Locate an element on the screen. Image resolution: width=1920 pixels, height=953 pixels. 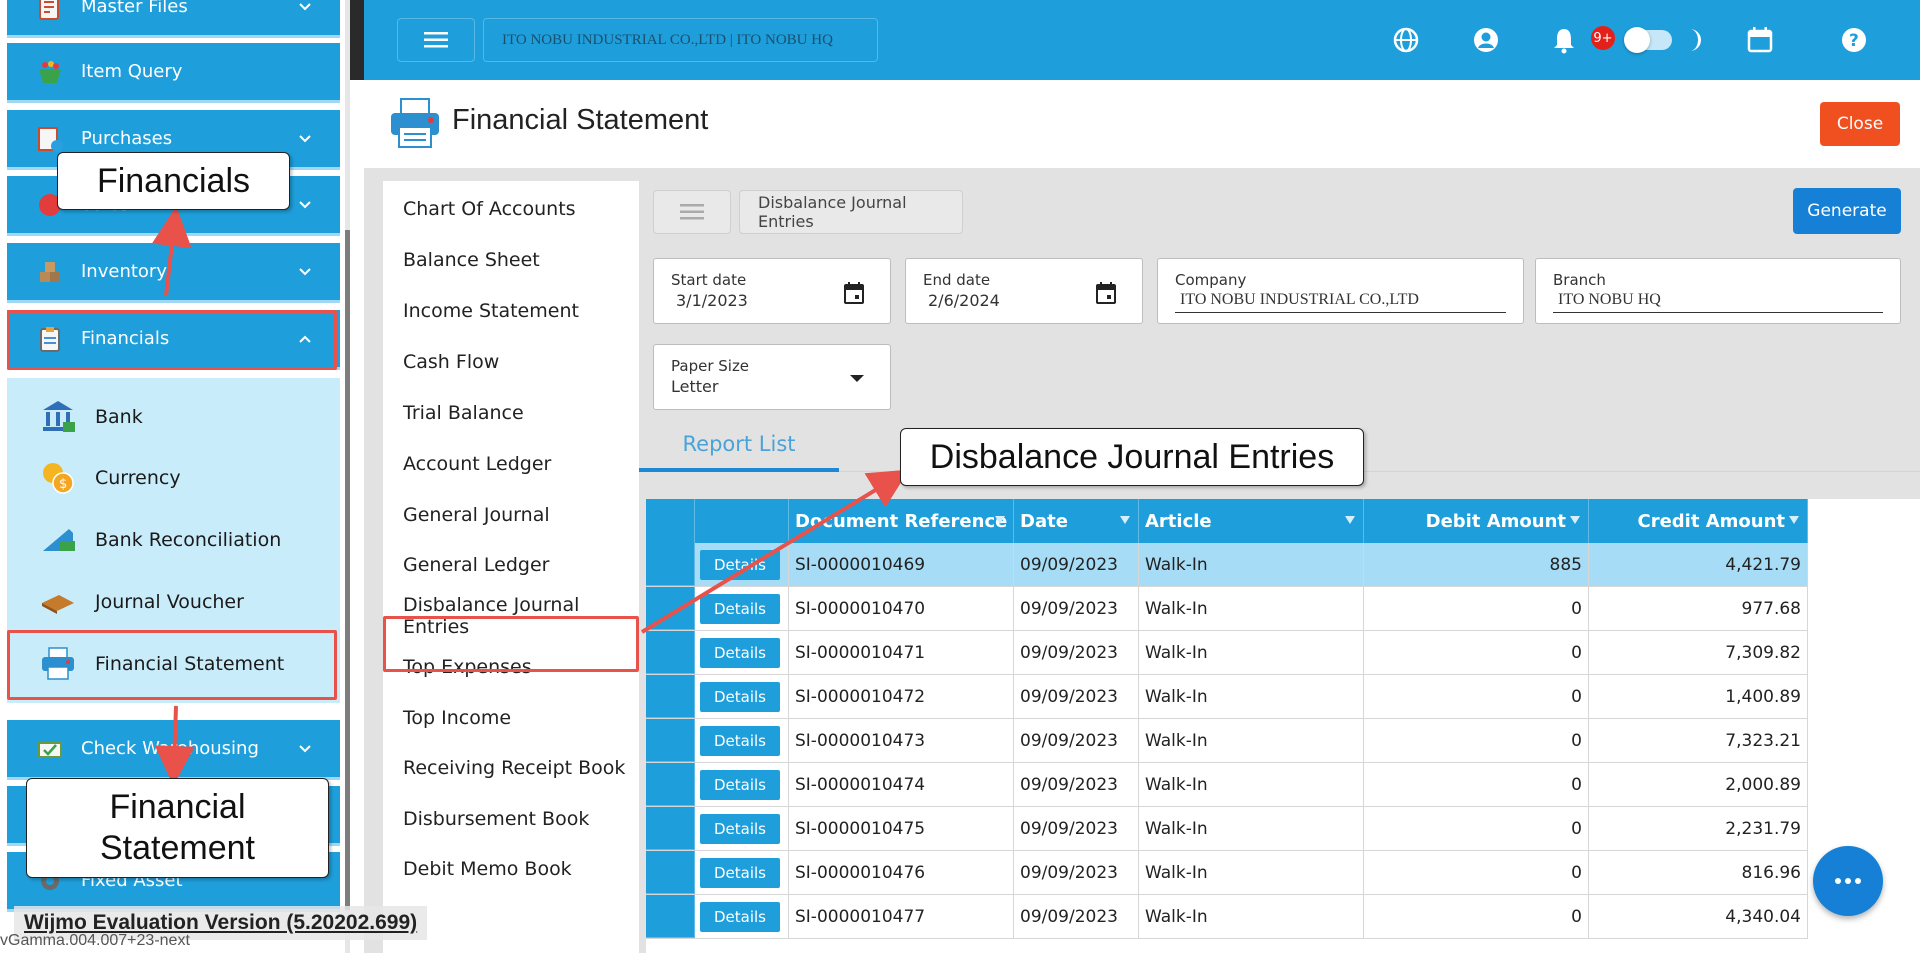
document-reference-cell: SI-0000010475 is located at coordinates (901, 828).